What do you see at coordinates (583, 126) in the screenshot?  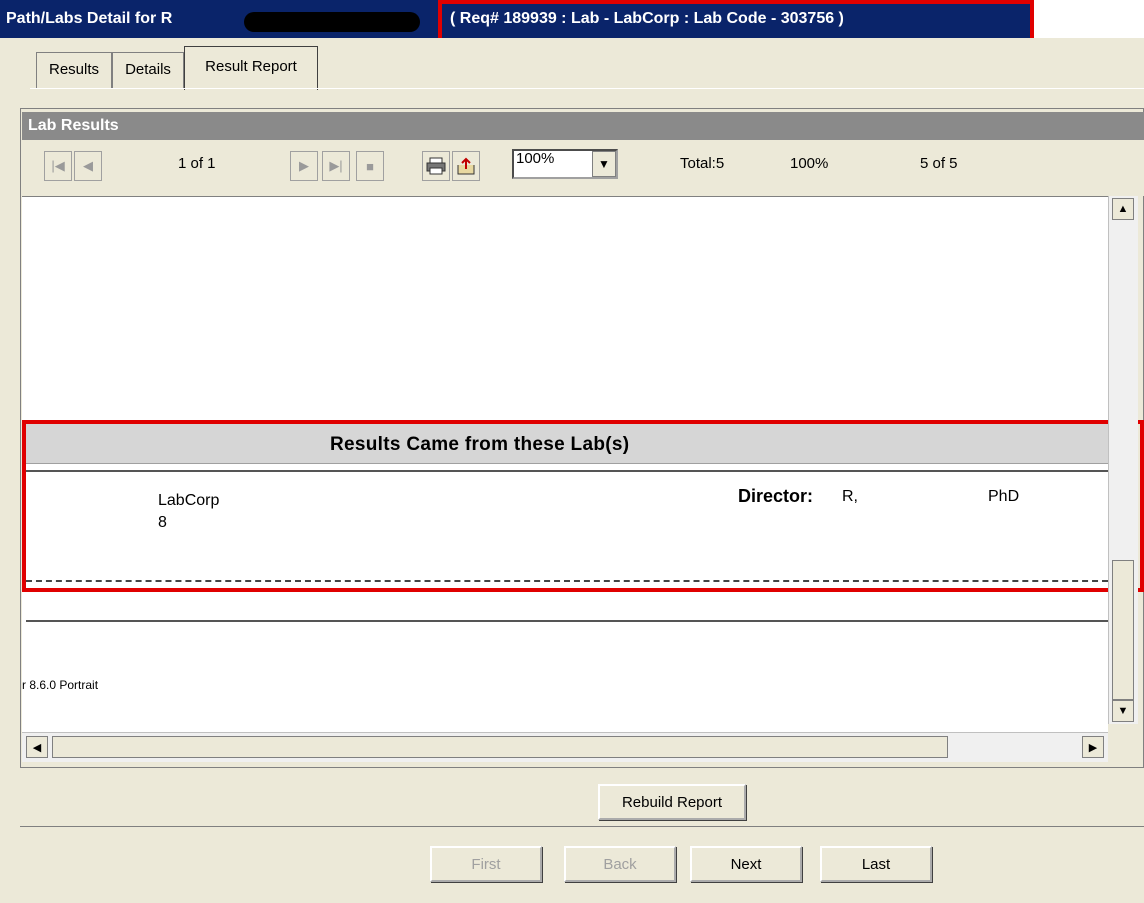 I see `panel-header: Lab Results` at bounding box center [583, 126].